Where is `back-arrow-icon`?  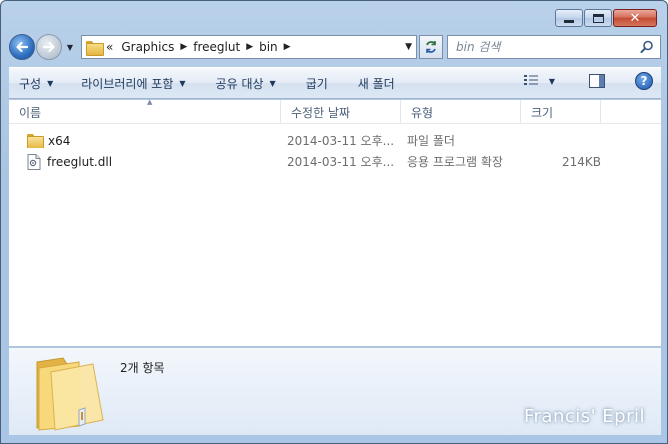
back-arrow-icon is located at coordinates (22, 47).